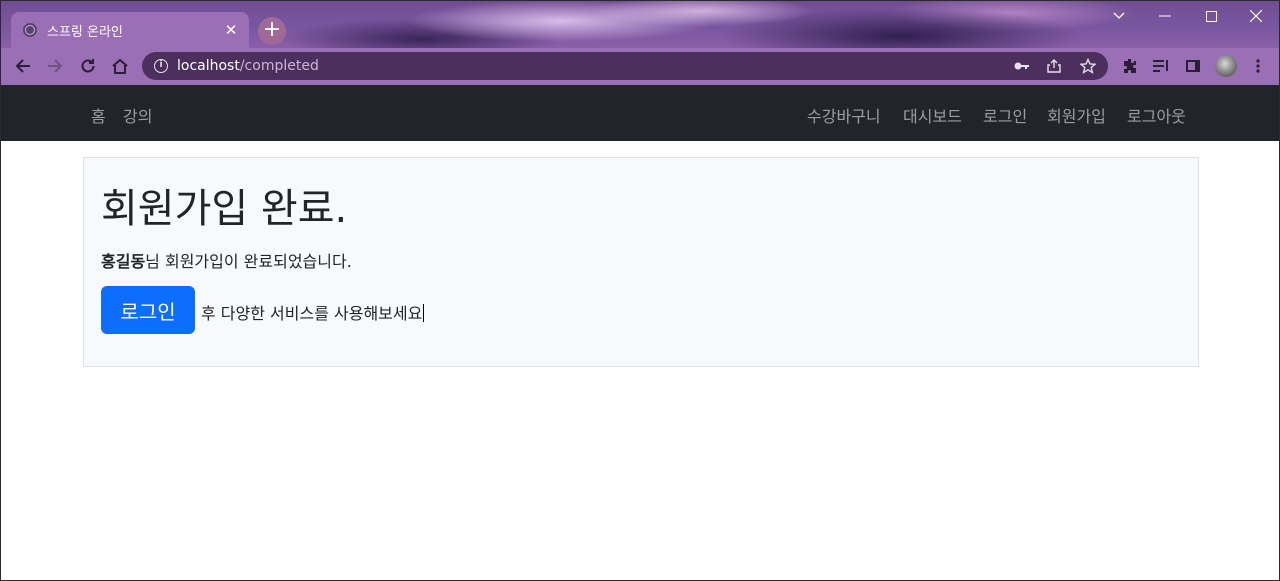  Describe the element at coordinates (279, 66) in the screenshot. I see `url-path: /completed` at that location.